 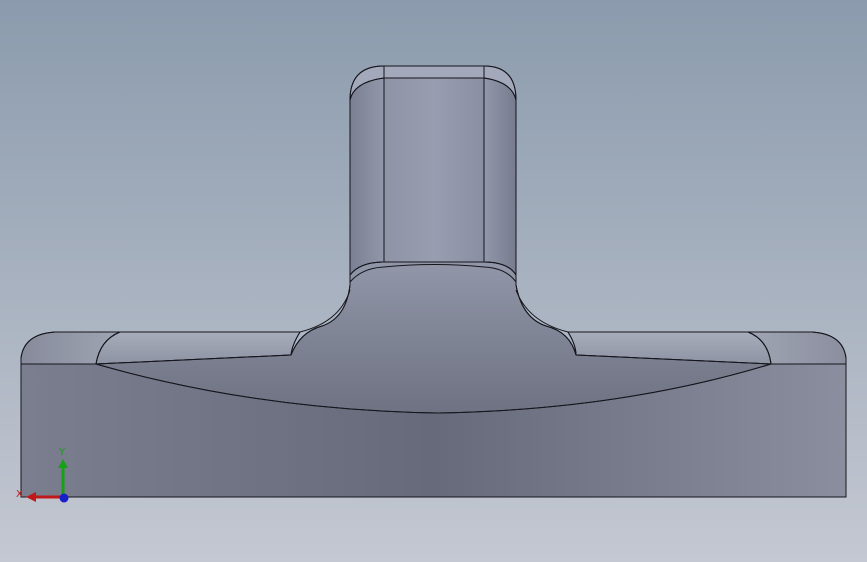 What do you see at coordinates (367, 177) in the screenshot?
I see `post-left-round-face` at bounding box center [367, 177].